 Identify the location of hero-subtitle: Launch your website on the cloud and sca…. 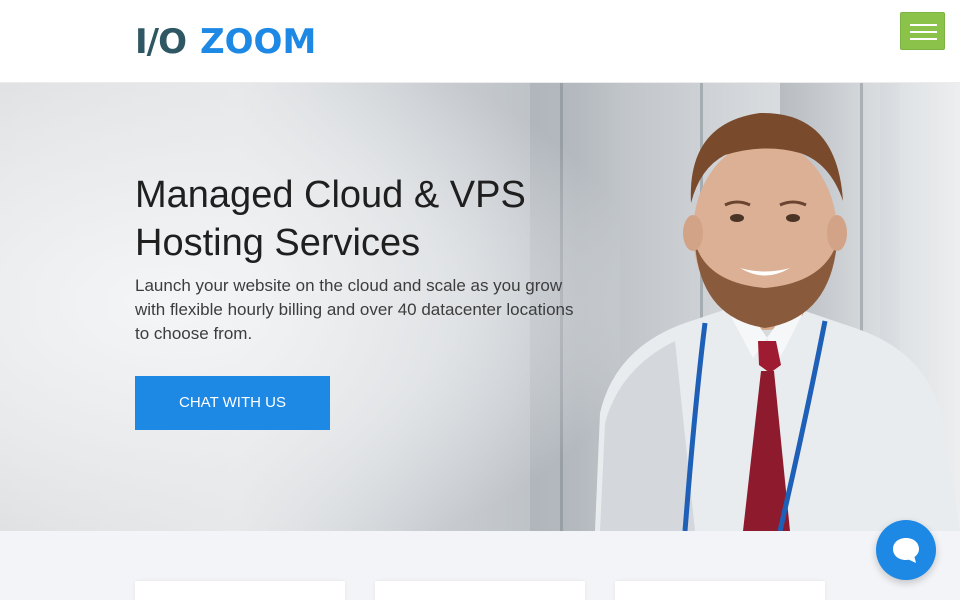
(354, 309).